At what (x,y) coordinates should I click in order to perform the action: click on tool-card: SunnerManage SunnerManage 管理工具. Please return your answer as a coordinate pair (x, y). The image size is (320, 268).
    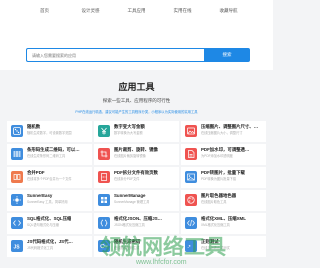
    Looking at the image, I should click on (136, 200).